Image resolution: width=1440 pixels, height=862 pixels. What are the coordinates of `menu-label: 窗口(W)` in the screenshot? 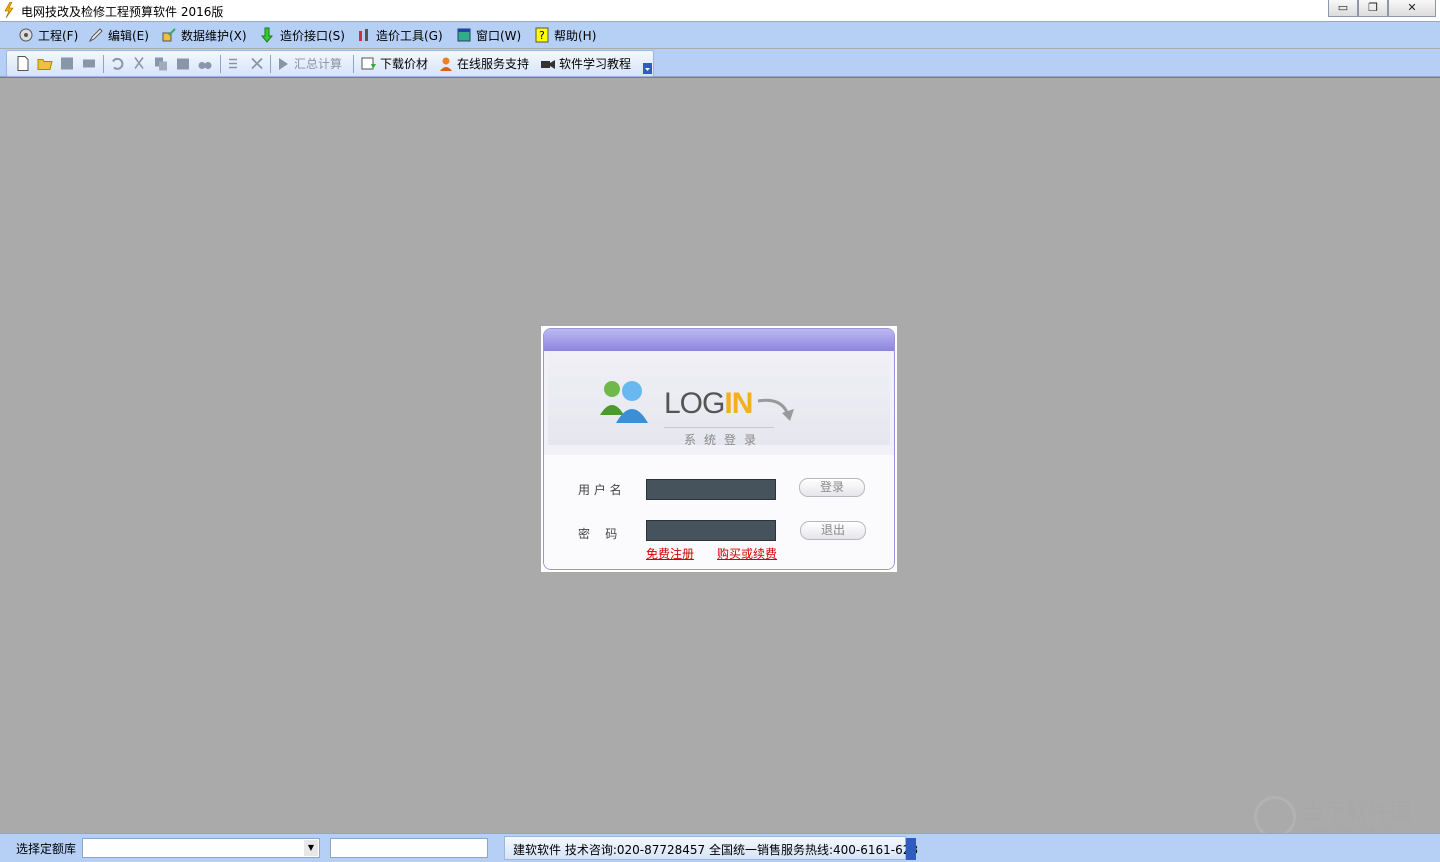 It's located at (499, 35).